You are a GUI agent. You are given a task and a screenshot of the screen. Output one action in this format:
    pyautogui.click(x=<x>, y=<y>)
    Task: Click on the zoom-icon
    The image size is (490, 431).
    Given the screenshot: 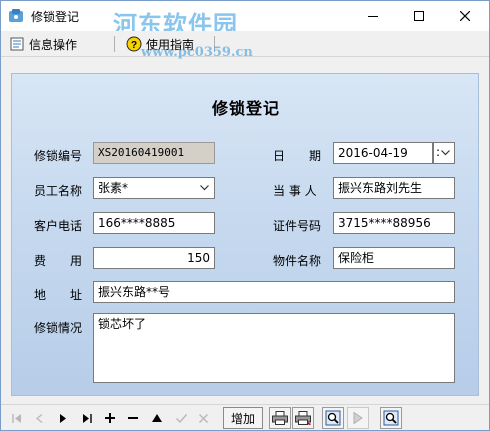 What is the action you would take?
    pyautogui.click(x=391, y=418)
    